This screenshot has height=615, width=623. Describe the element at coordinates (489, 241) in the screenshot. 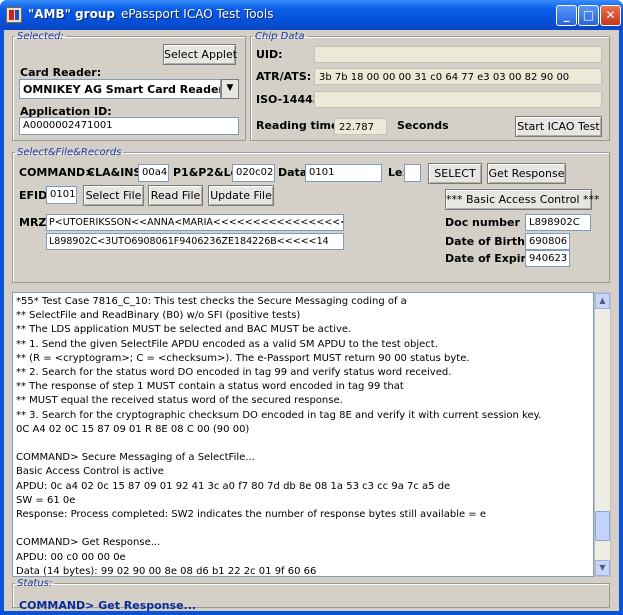

I see `dob-label: Date of Birth :` at that location.